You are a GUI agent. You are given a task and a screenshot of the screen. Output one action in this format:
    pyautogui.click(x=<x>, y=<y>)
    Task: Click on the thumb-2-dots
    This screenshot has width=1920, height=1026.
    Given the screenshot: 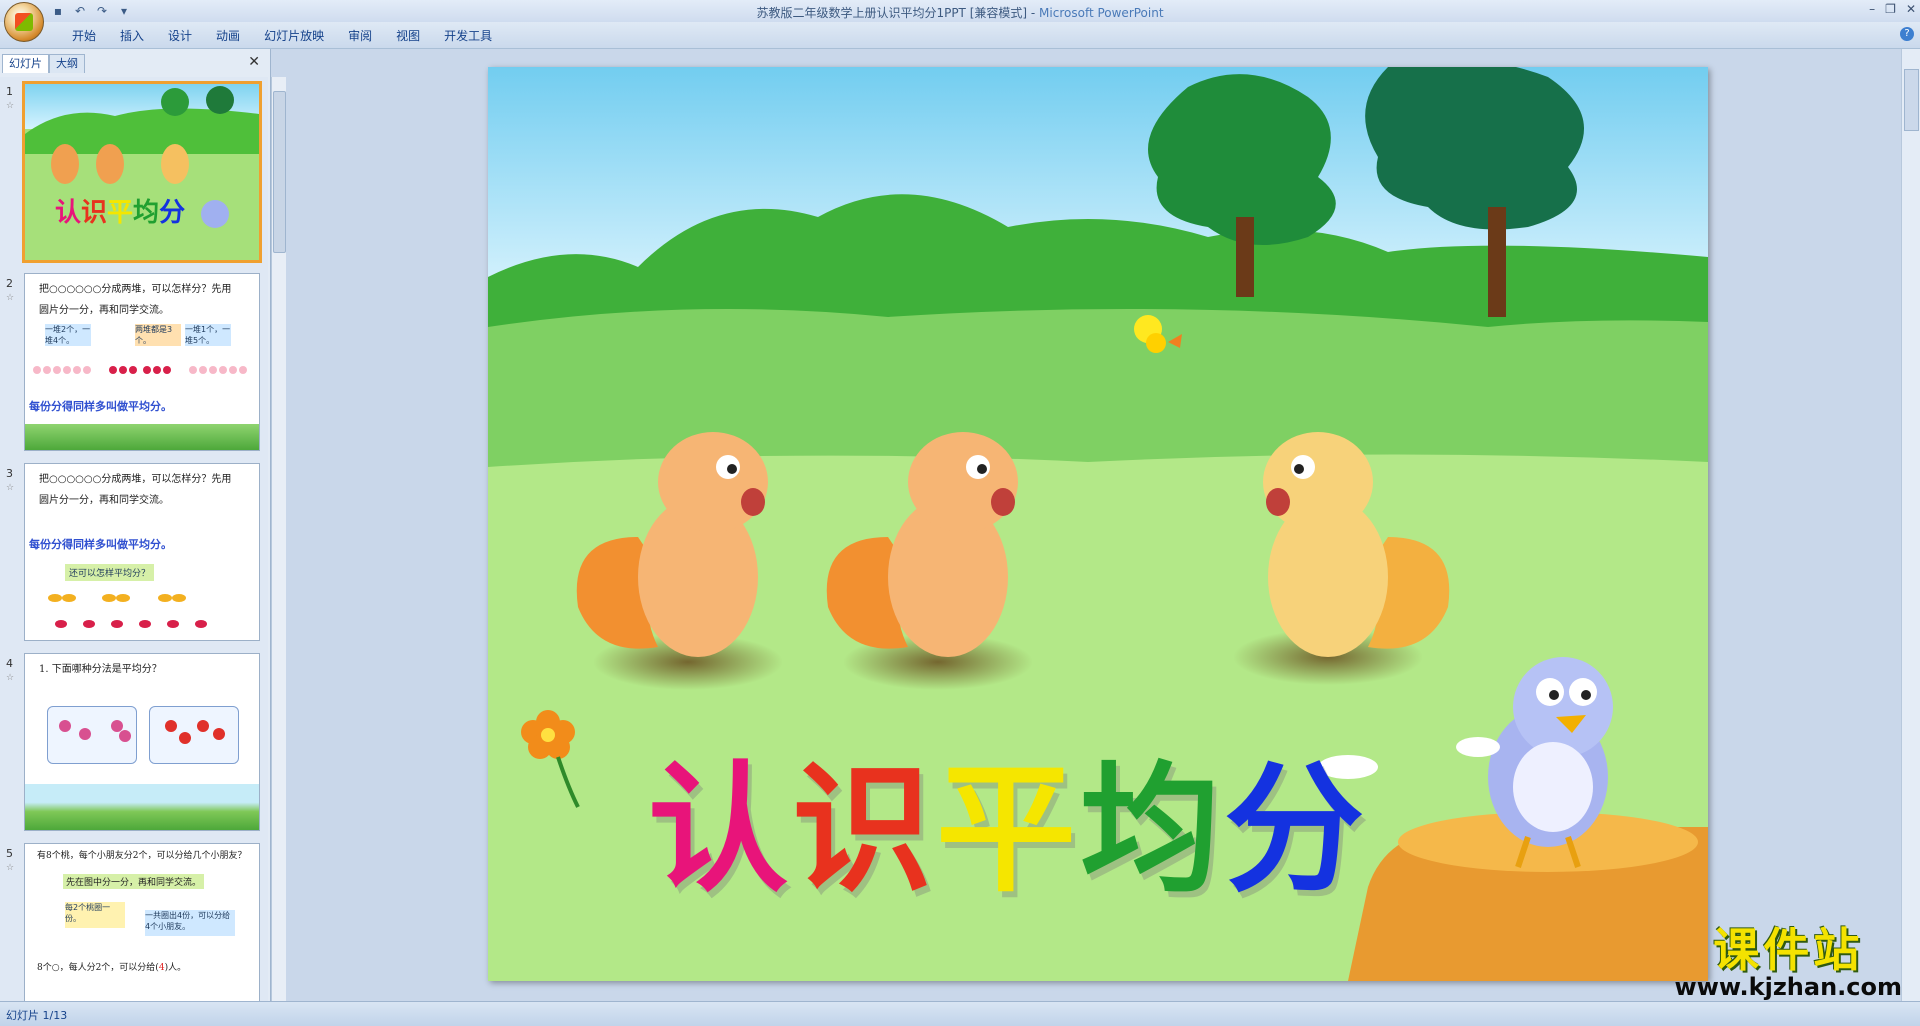 What is the action you would take?
    pyautogui.click(x=140, y=370)
    